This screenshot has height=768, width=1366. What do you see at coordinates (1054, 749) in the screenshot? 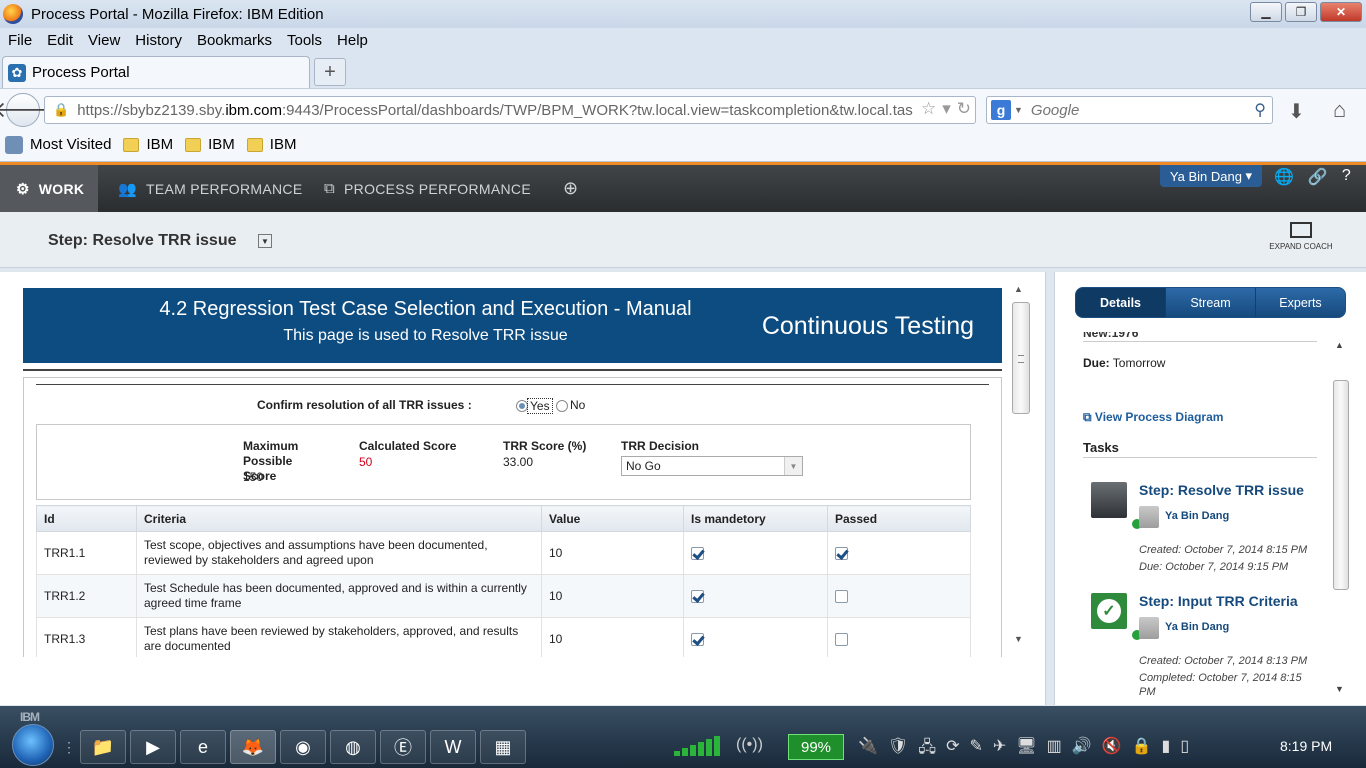
I see `chart-icon: ▥` at bounding box center [1054, 749].